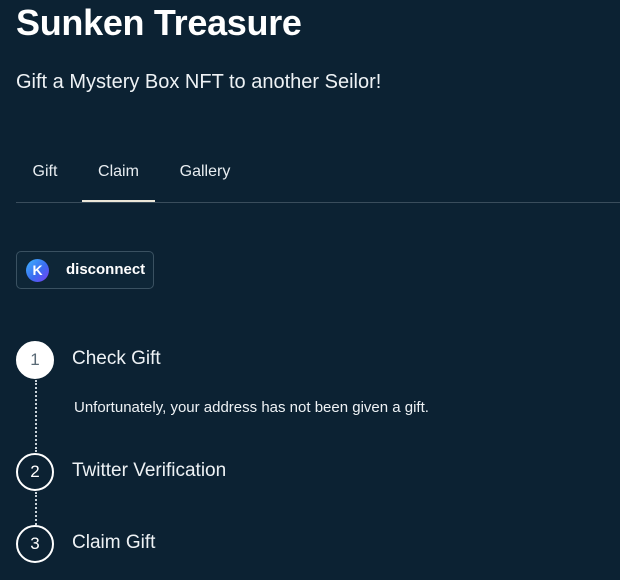 The width and height of the screenshot is (620, 580). Describe the element at coordinates (205, 174) in the screenshot. I see `tab-gallery: Gallery` at that location.